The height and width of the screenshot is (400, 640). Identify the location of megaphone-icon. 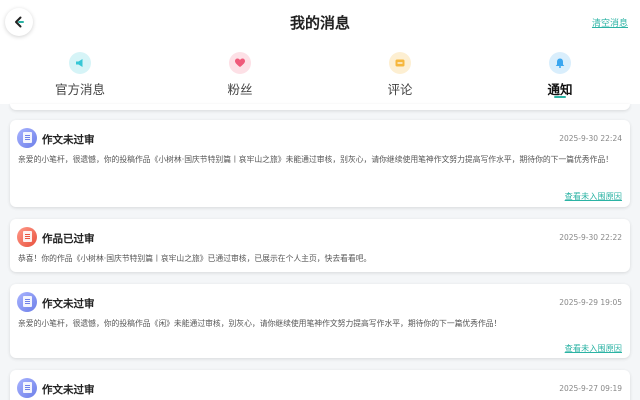
(80, 63).